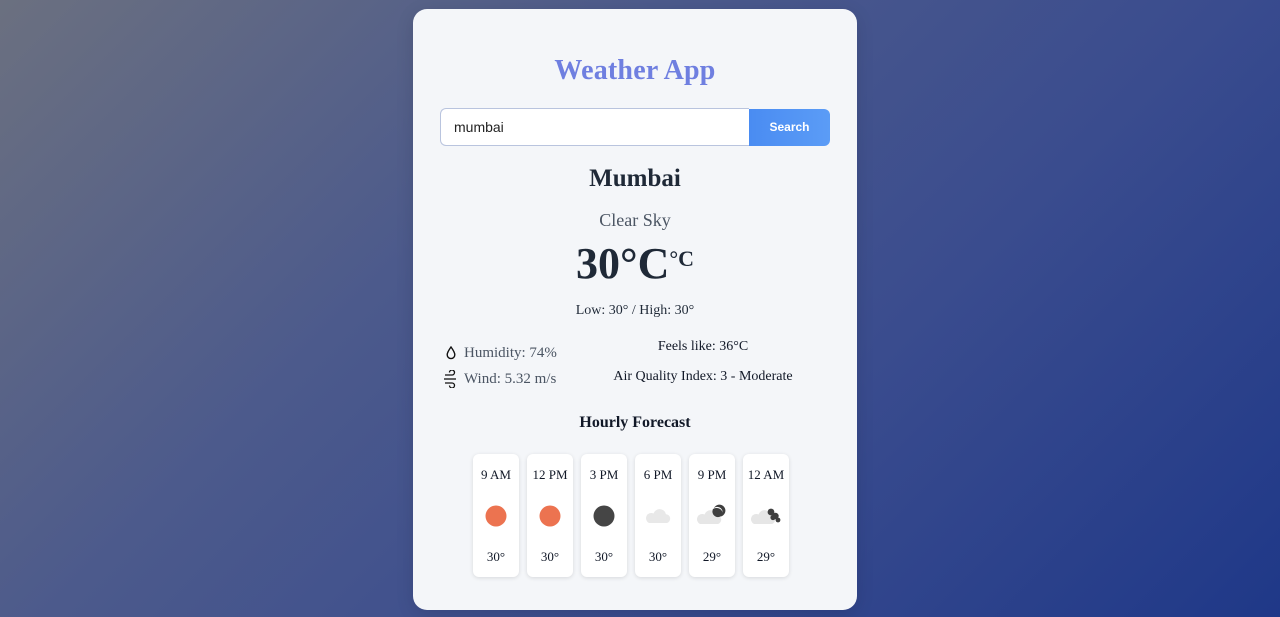  Describe the element at coordinates (635, 220) in the screenshot. I see `weather-condition: Clear Sky` at that location.